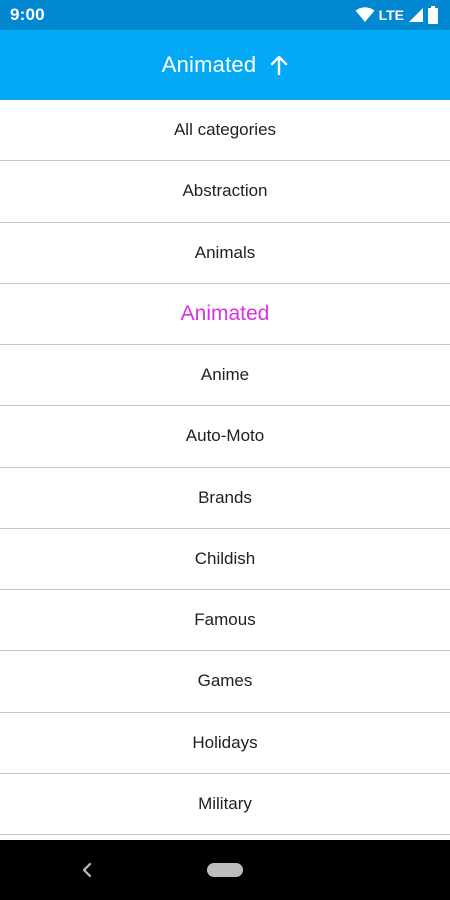  Describe the element at coordinates (225, 559) in the screenshot. I see `list-item: Childish` at that location.